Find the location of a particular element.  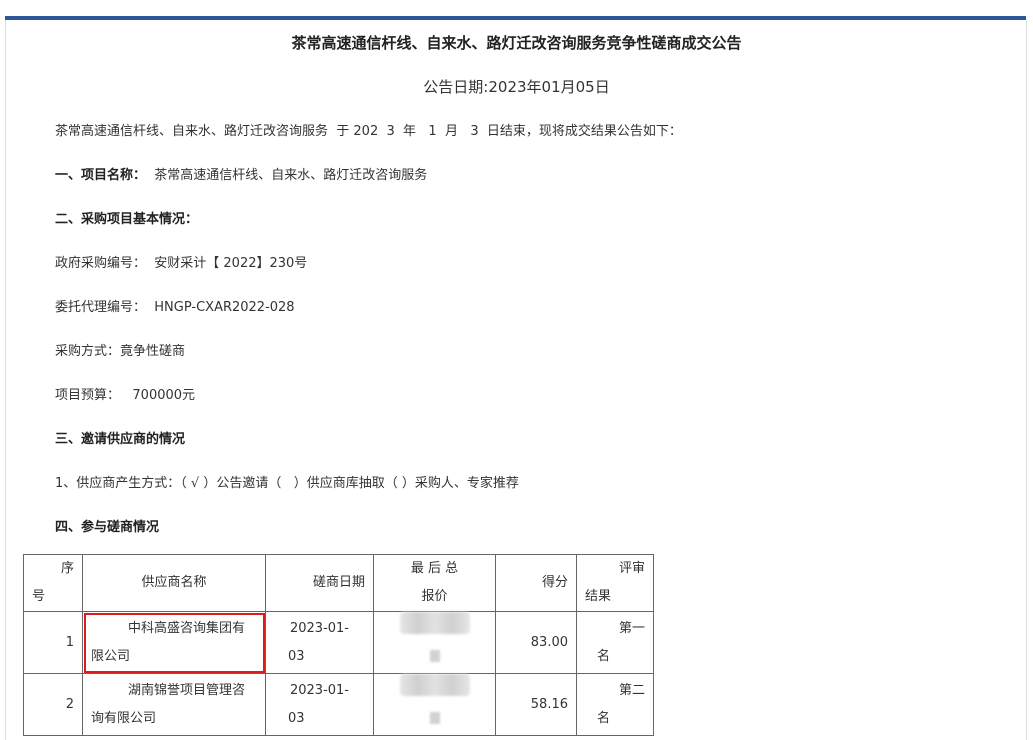

header-result: 评审 结果 is located at coordinates (615, 583).